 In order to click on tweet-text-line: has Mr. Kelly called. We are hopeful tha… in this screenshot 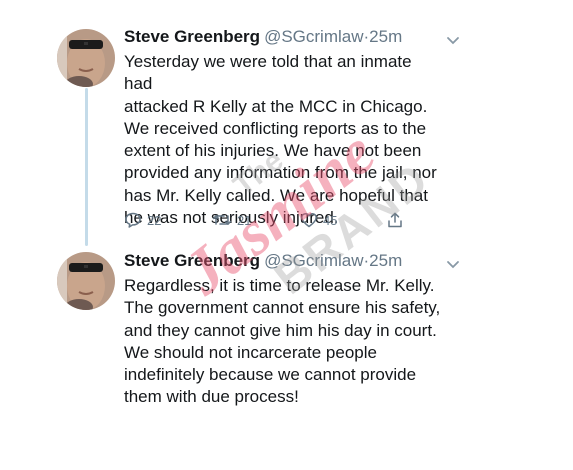, I will do `click(276, 195)`.